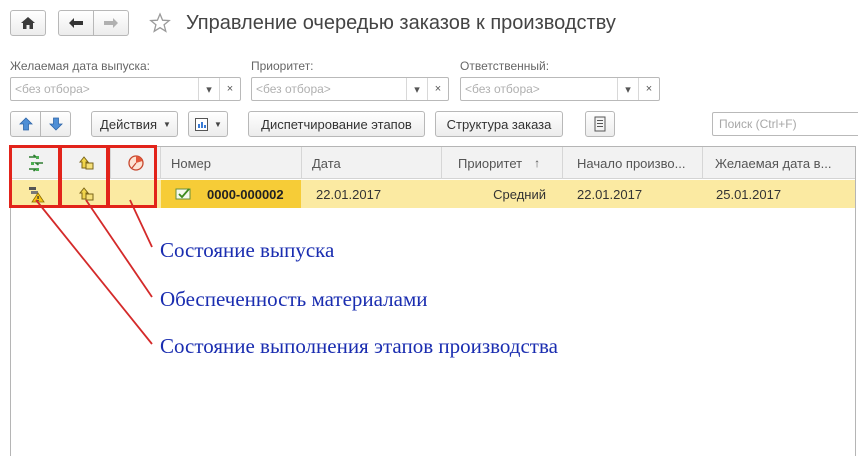 This screenshot has width=858, height=456. I want to click on annotation-release-state: Состояние выпуска, so click(247, 250).